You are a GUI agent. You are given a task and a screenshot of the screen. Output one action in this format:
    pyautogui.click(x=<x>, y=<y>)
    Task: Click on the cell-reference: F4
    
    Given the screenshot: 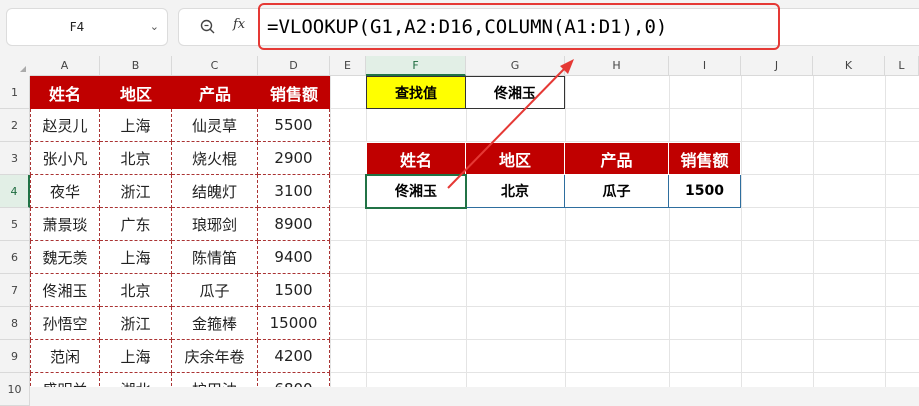 What is the action you would take?
    pyautogui.click(x=77, y=27)
    